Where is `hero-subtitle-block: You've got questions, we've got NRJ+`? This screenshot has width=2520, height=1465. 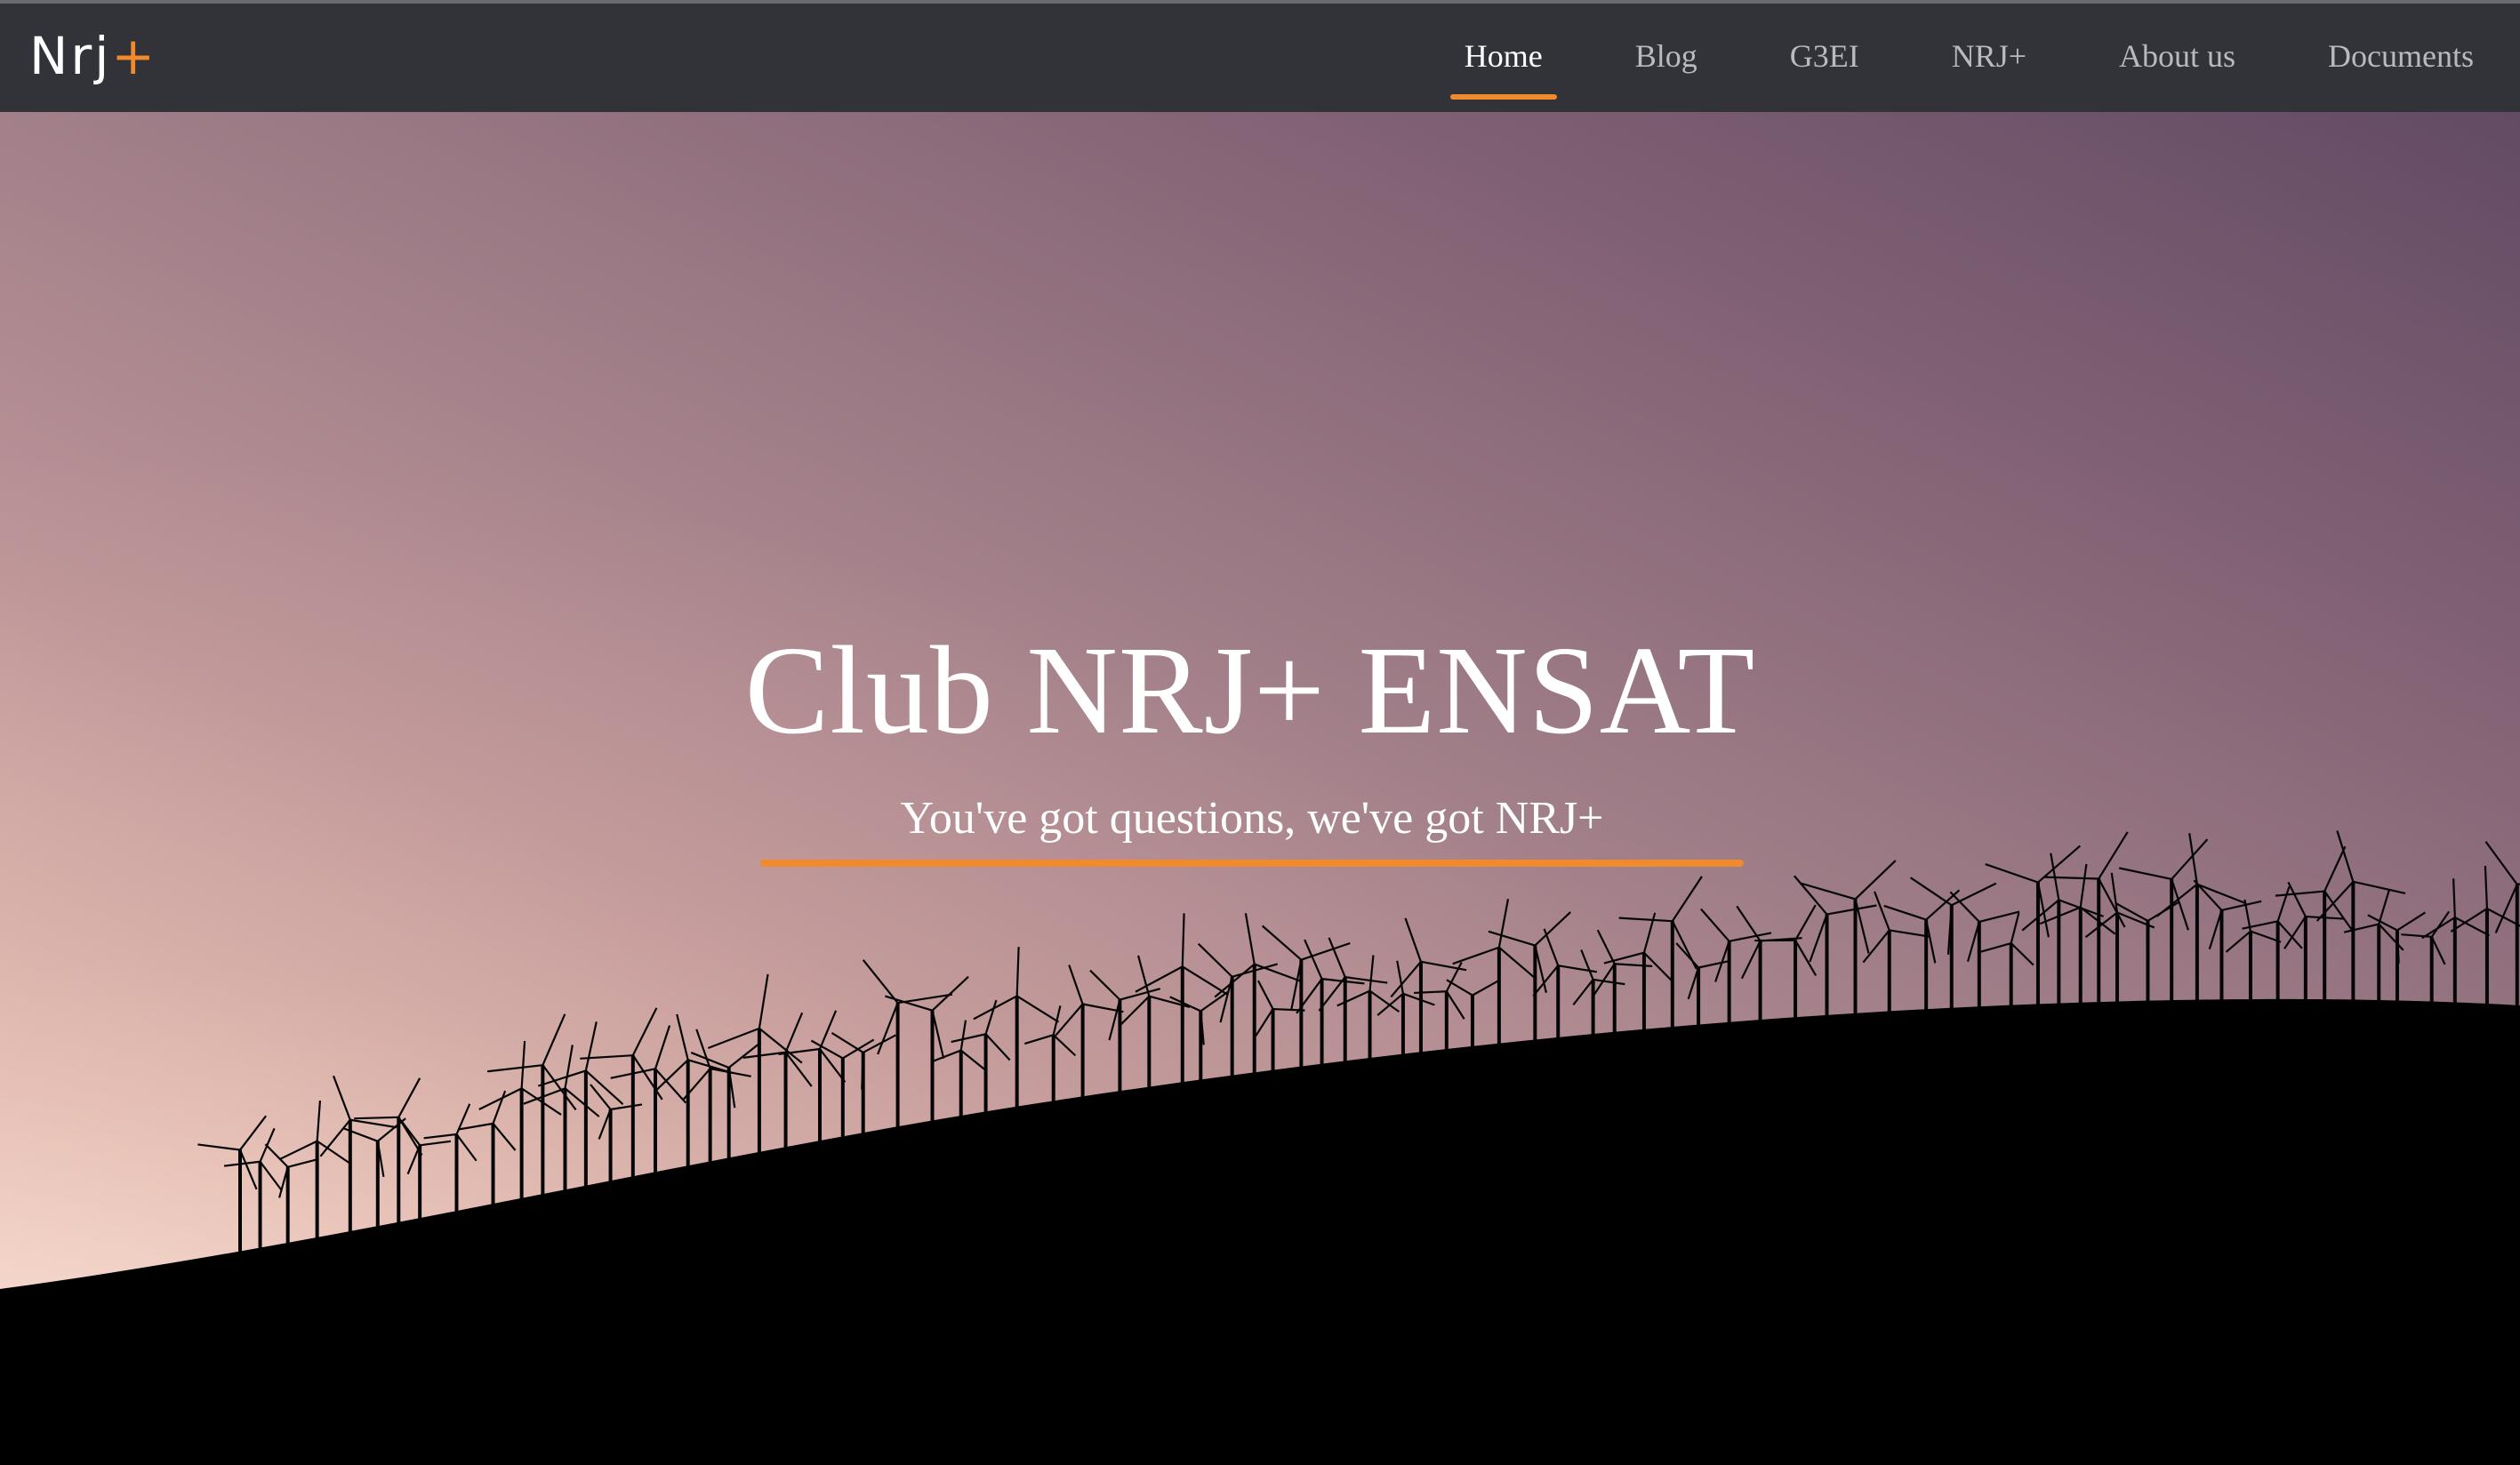
hero-subtitle-block: You've got questions, we've got NRJ+ is located at coordinates (1252, 825).